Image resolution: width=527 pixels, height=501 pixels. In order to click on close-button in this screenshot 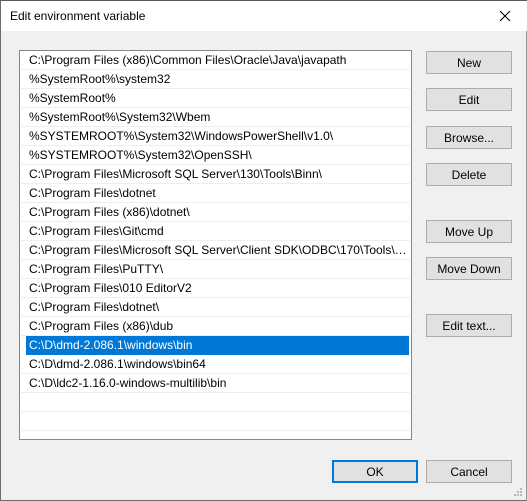, I will do `click(505, 16)`.